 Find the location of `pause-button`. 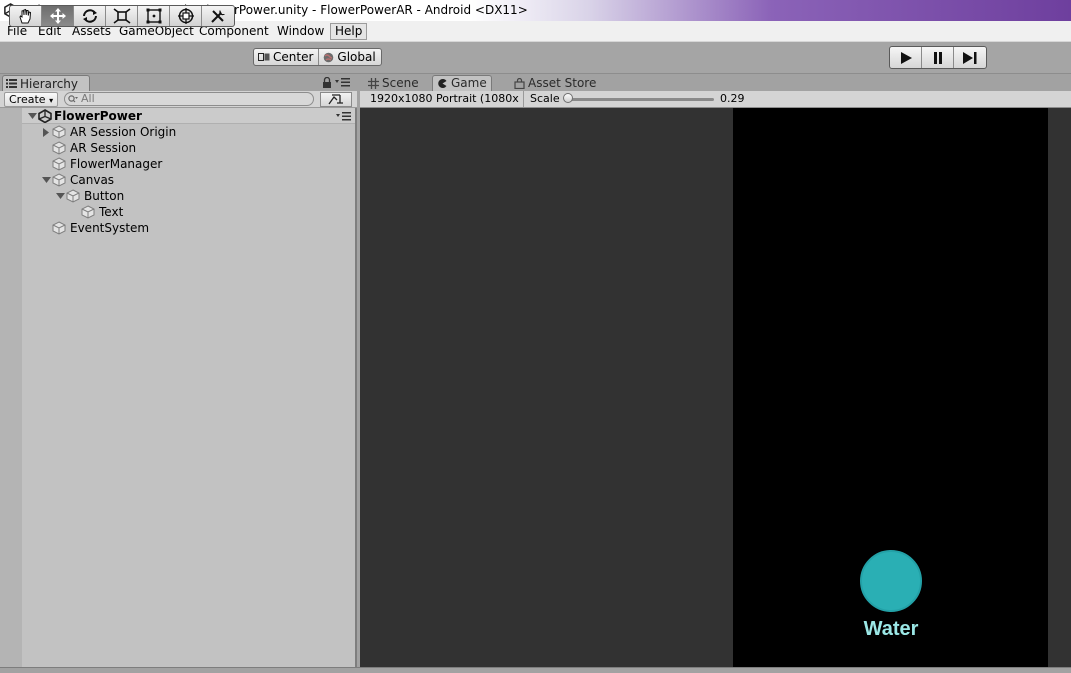

pause-button is located at coordinates (938, 57).